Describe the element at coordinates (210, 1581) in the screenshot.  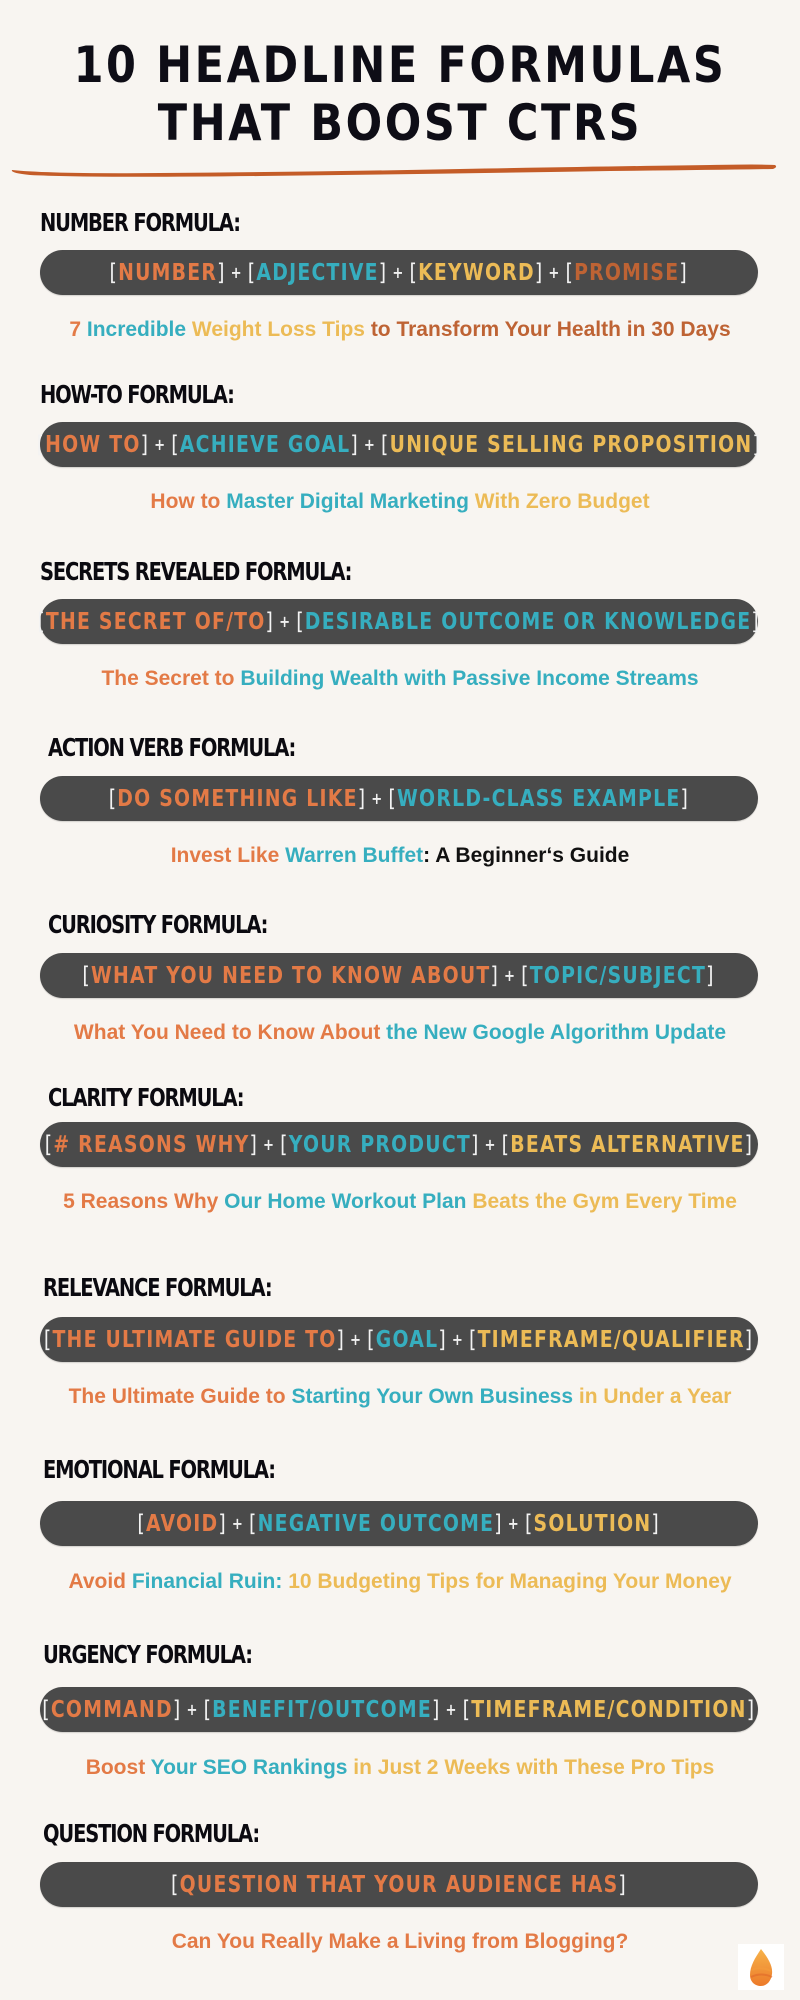
I see `example-segment: Financial Ruin:` at that location.